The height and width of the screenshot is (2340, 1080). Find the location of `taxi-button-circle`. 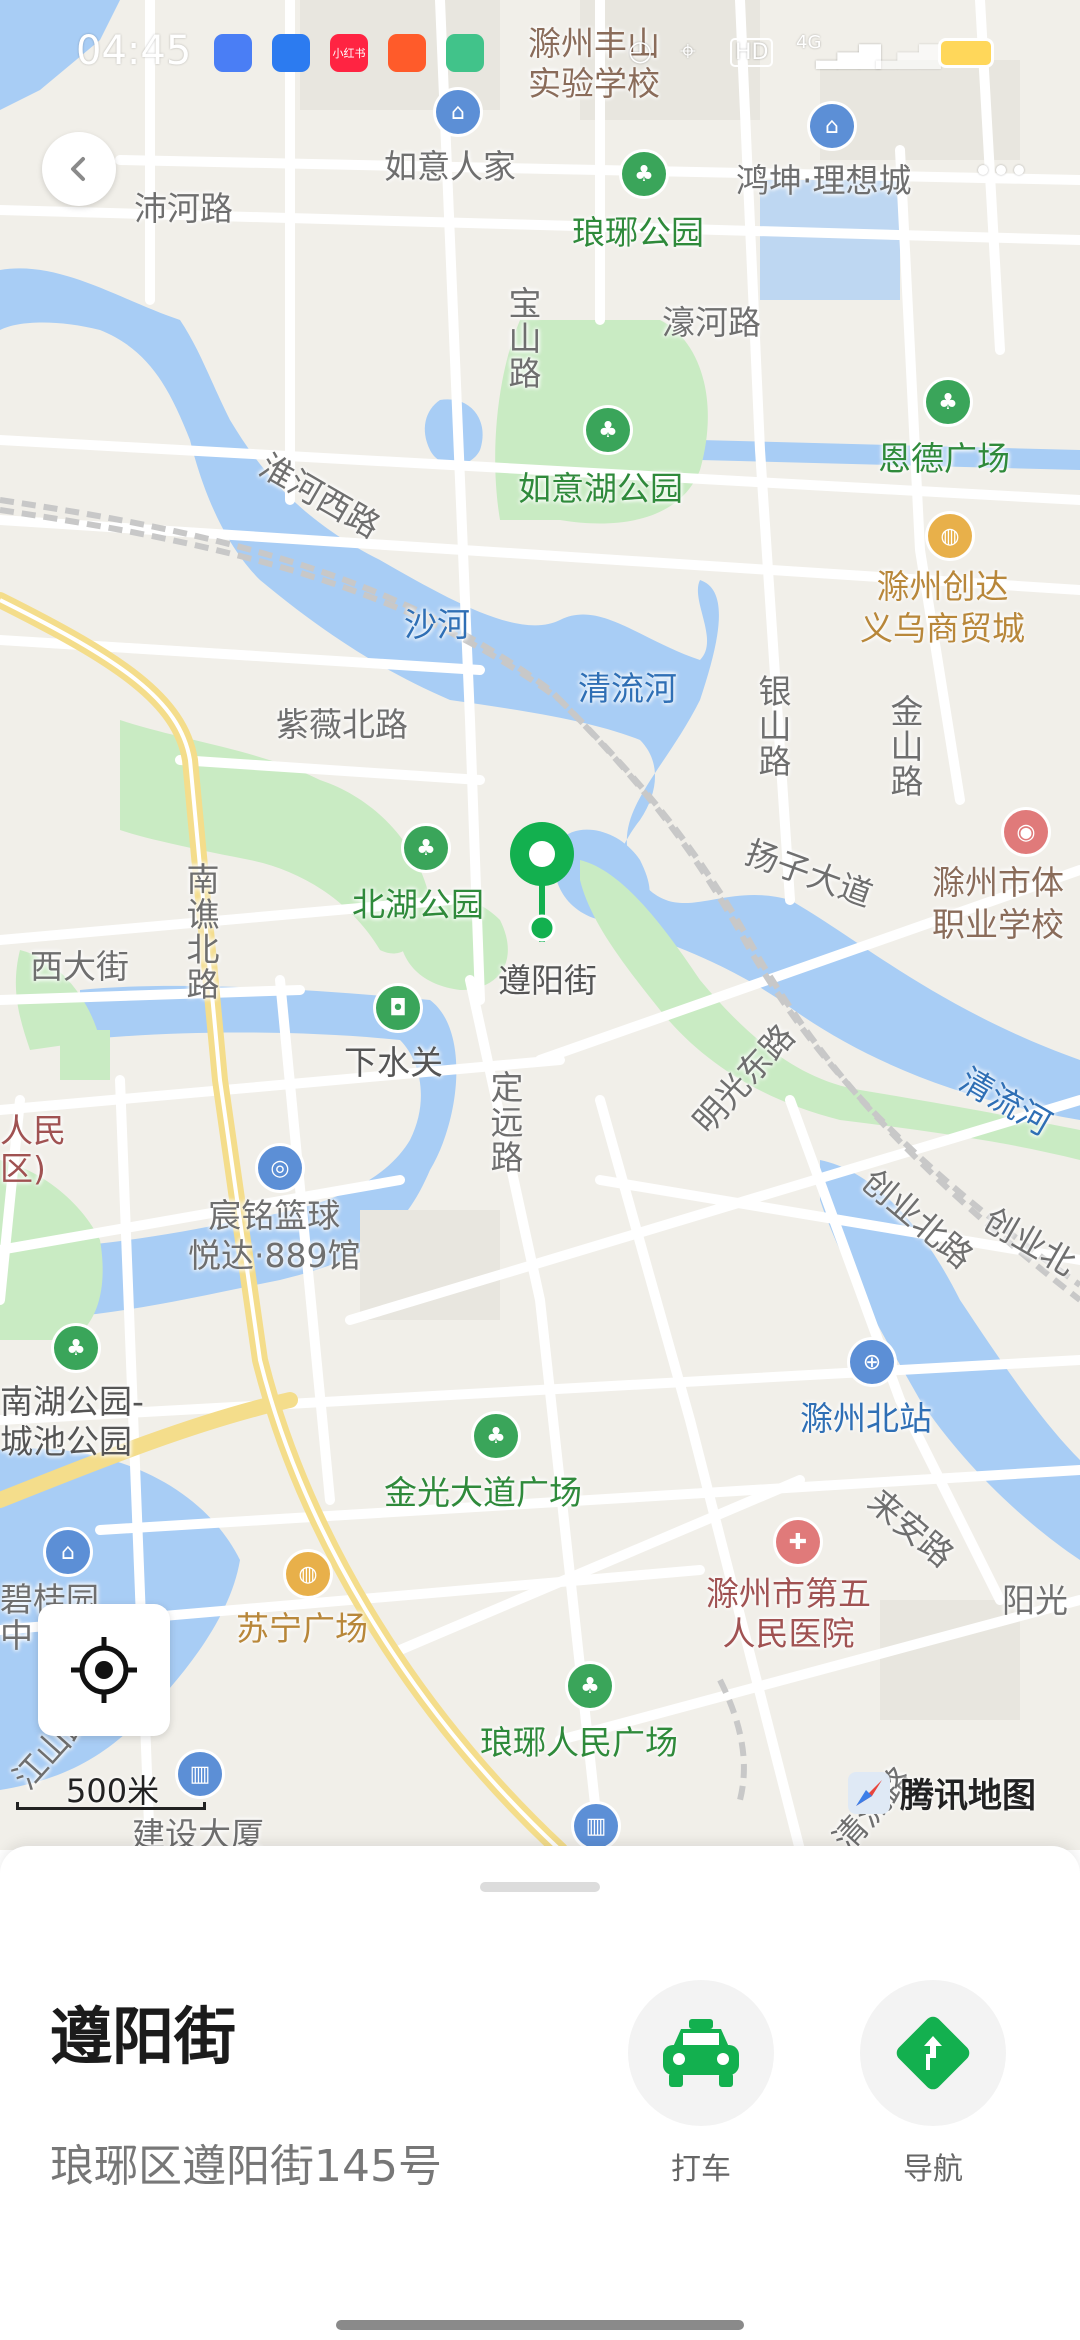

taxi-button-circle is located at coordinates (701, 2053).